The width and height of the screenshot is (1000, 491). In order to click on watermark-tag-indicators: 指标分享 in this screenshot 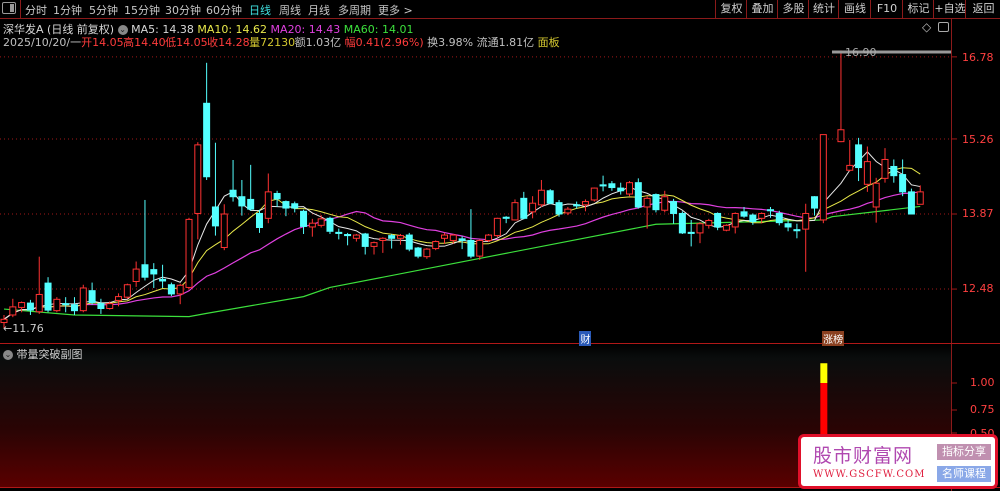, I will do `click(964, 452)`.